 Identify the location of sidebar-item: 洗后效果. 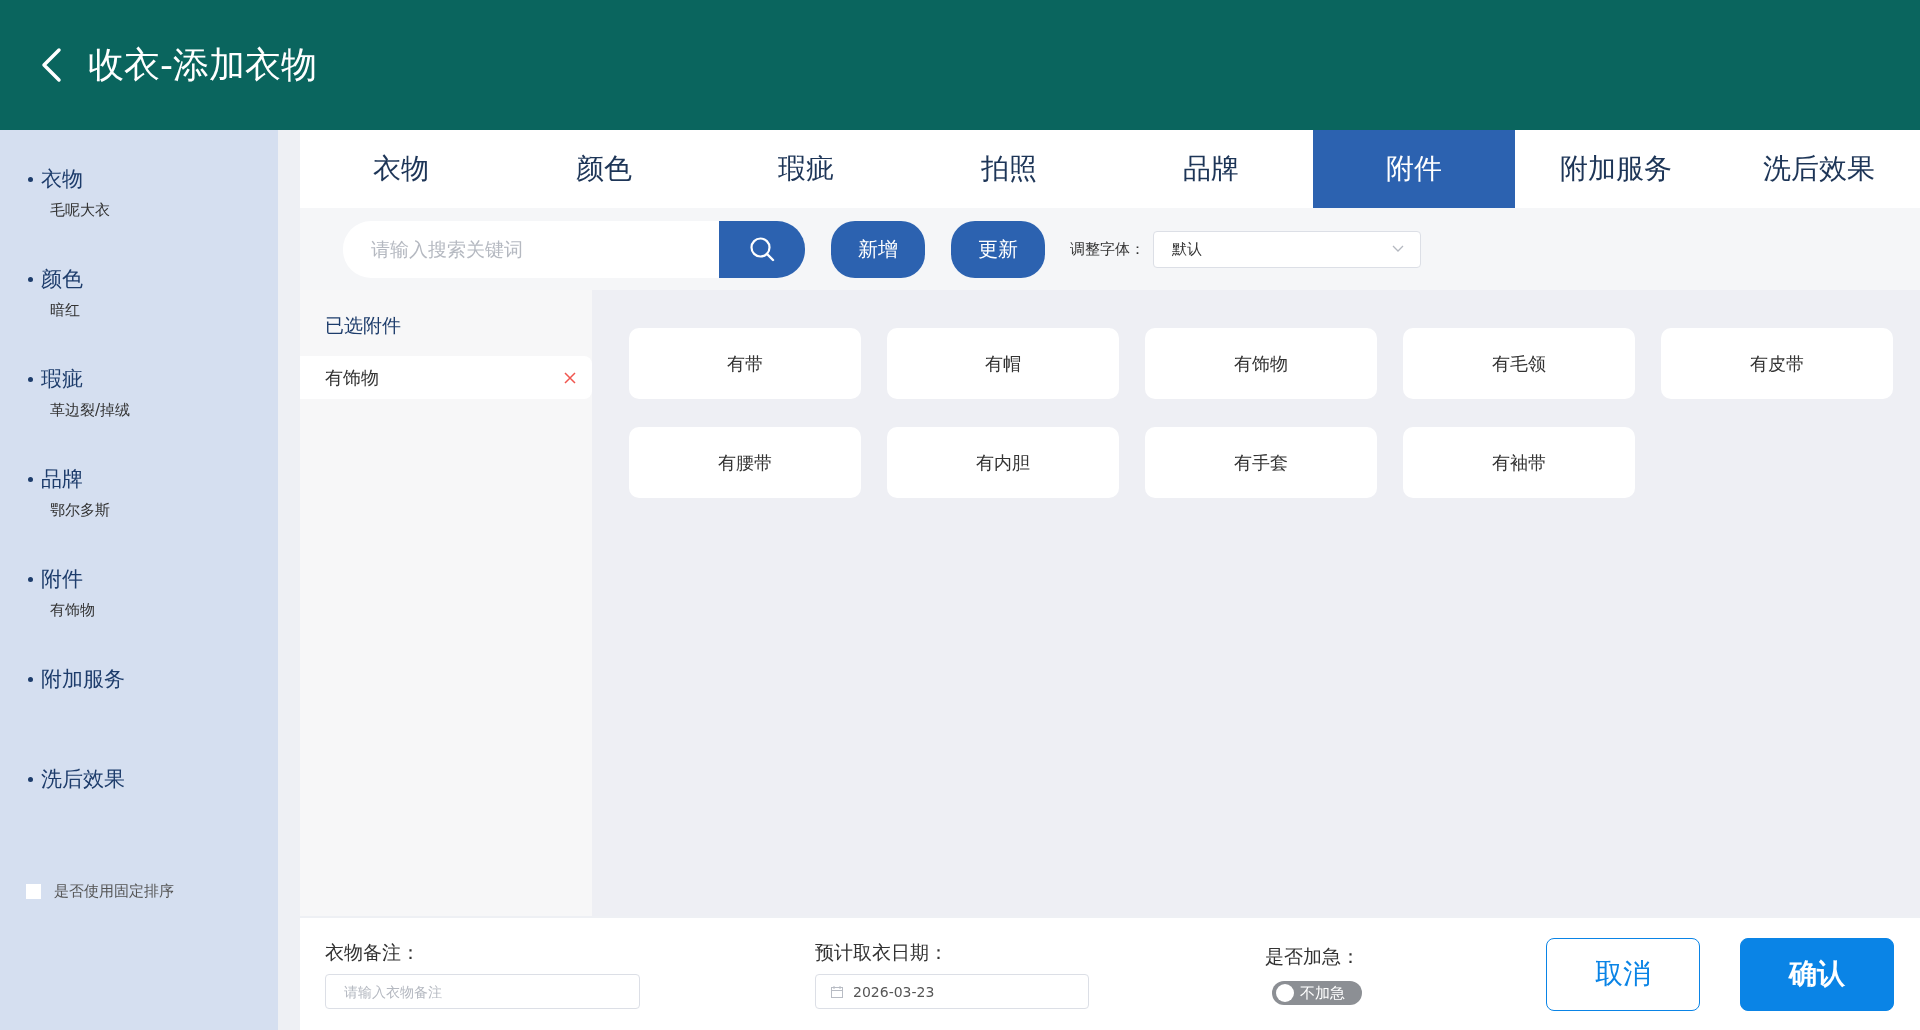
(83, 779).